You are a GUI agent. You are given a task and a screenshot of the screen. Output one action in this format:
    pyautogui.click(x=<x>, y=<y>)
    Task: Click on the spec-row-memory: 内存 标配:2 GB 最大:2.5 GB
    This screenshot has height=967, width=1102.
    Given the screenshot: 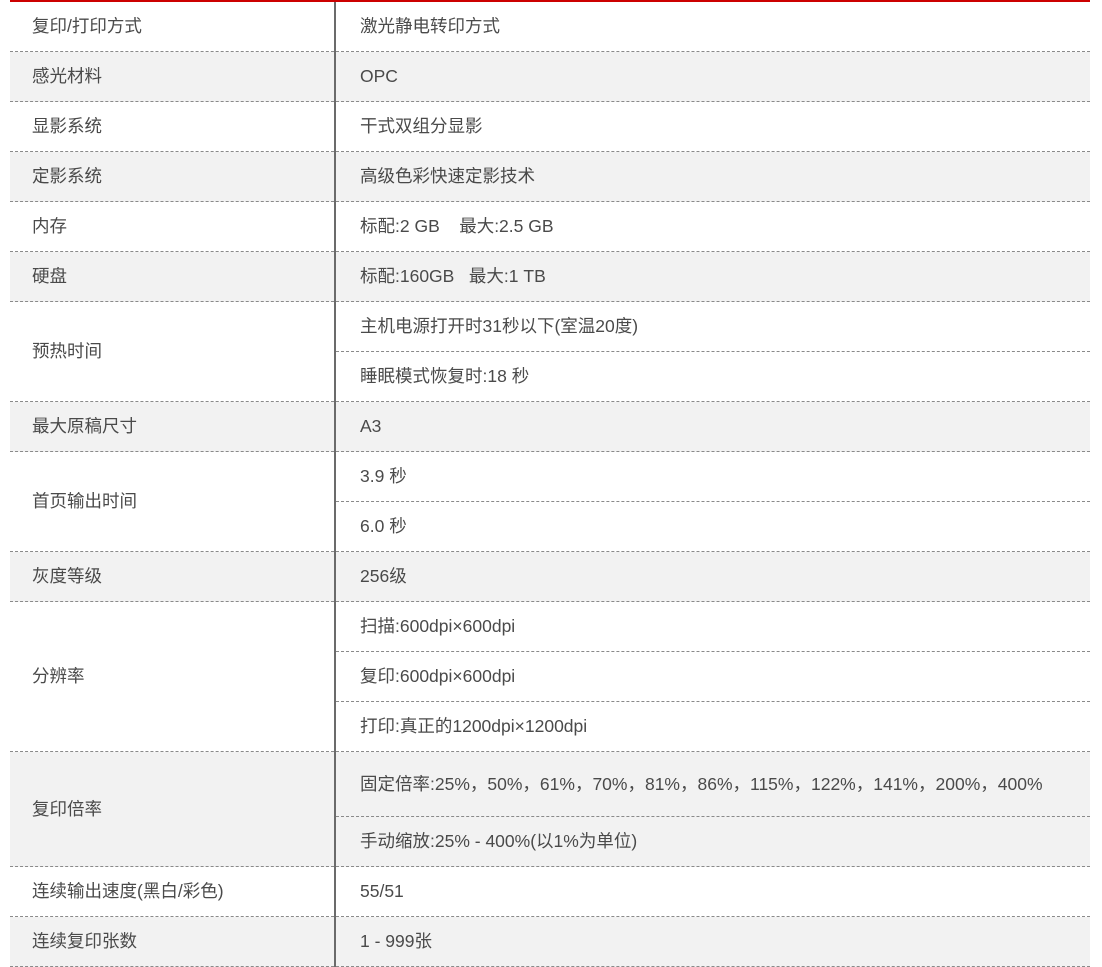 What is the action you would take?
    pyautogui.click(x=550, y=226)
    